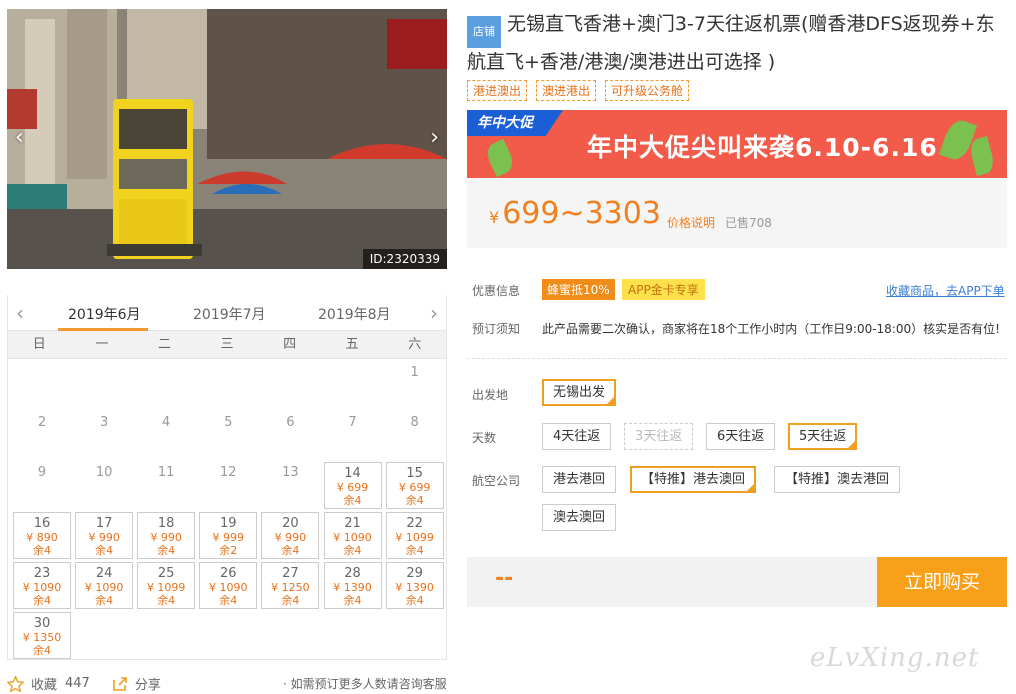 The height and width of the screenshot is (694, 1016). Describe the element at coordinates (691, 222) in the screenshot. I see `price-note-link: 价格说明` at that location.